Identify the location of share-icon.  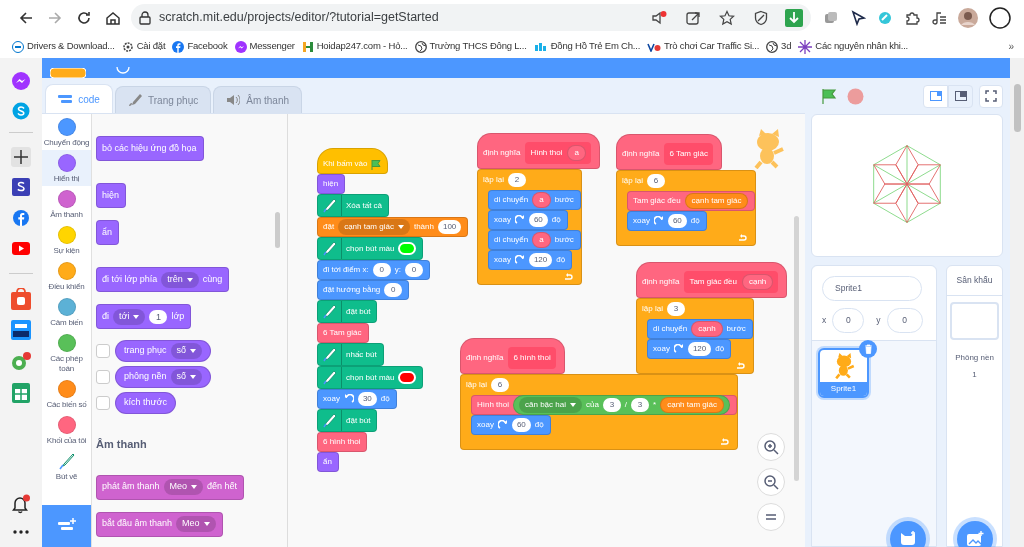
(693, 17).